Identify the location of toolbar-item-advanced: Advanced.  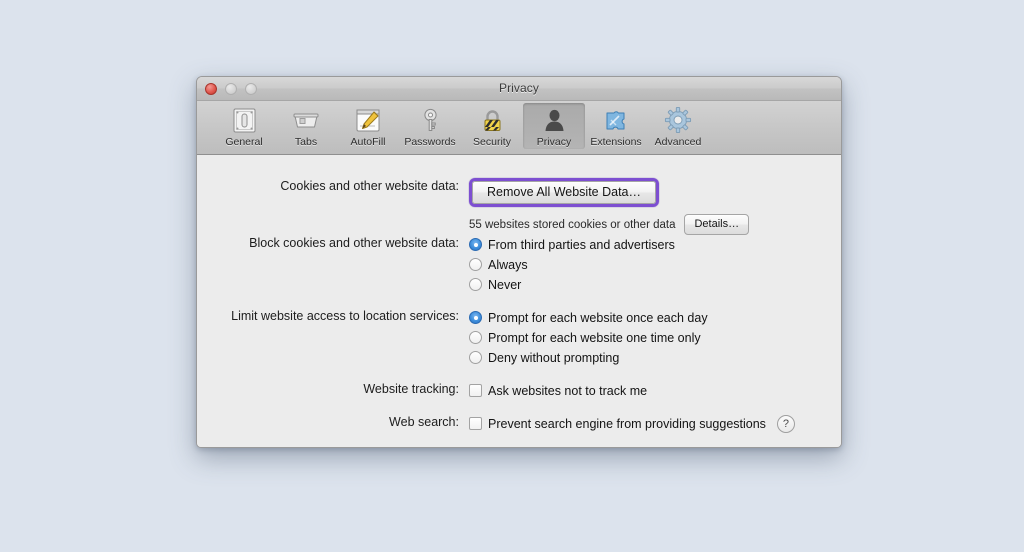
(678, 126).